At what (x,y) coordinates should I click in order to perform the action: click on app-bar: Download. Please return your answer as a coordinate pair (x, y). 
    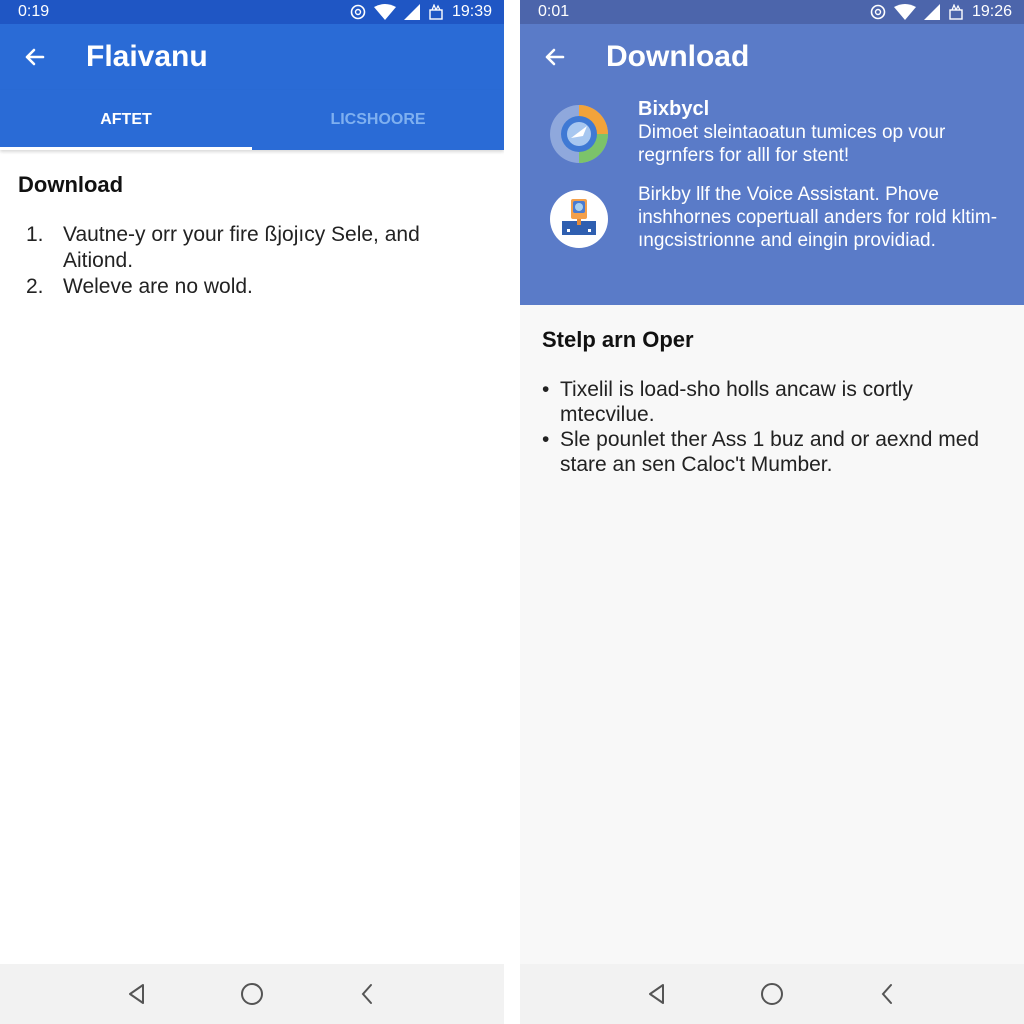
    Looking at the image, I should click on (772, 57).